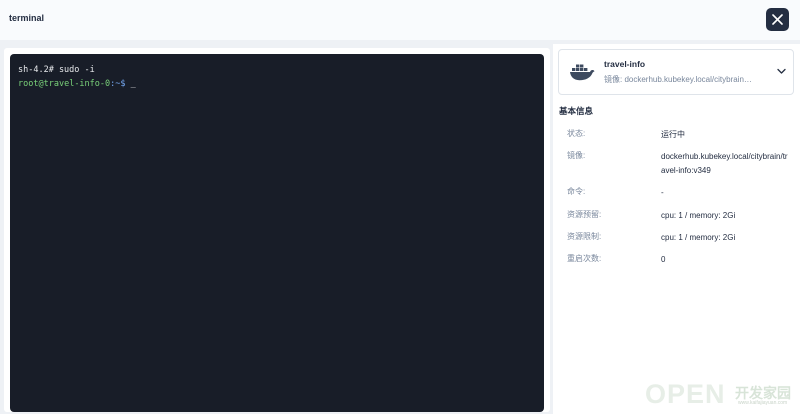 This screenshot has width=800, height=414. I want to click on prompt-symbol: $, so click(125, 84).